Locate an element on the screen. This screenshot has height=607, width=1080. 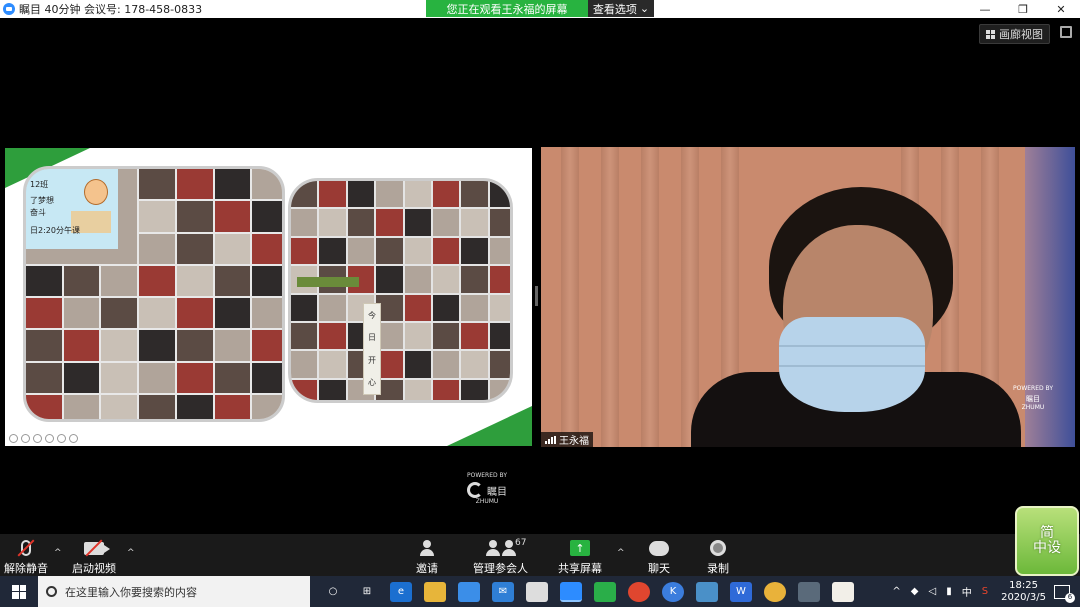
logo-text: 中设 is located at coordinates (1047, 548).